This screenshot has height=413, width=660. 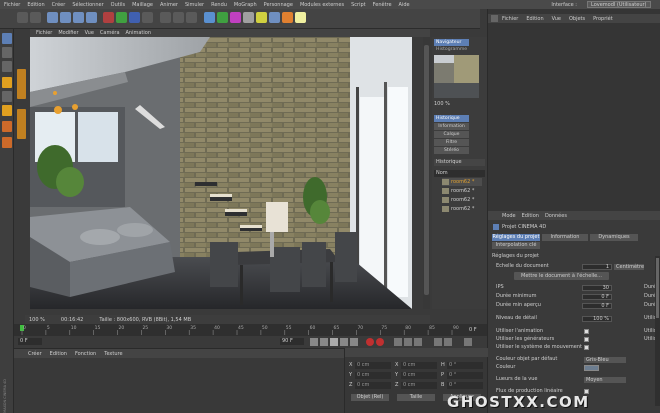 I want to click on use-generators-checkbox, so click(x=586, y=339).